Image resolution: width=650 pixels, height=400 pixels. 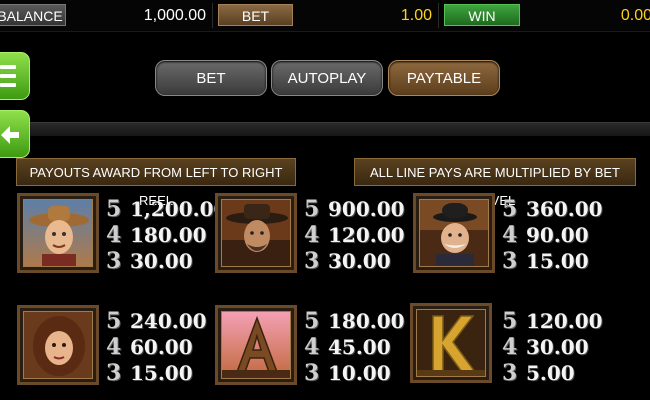 What do you see at coordinates (359, 347) in the screenshot?
I see `pay-value: 45.00` at bounding box center [359, 347].